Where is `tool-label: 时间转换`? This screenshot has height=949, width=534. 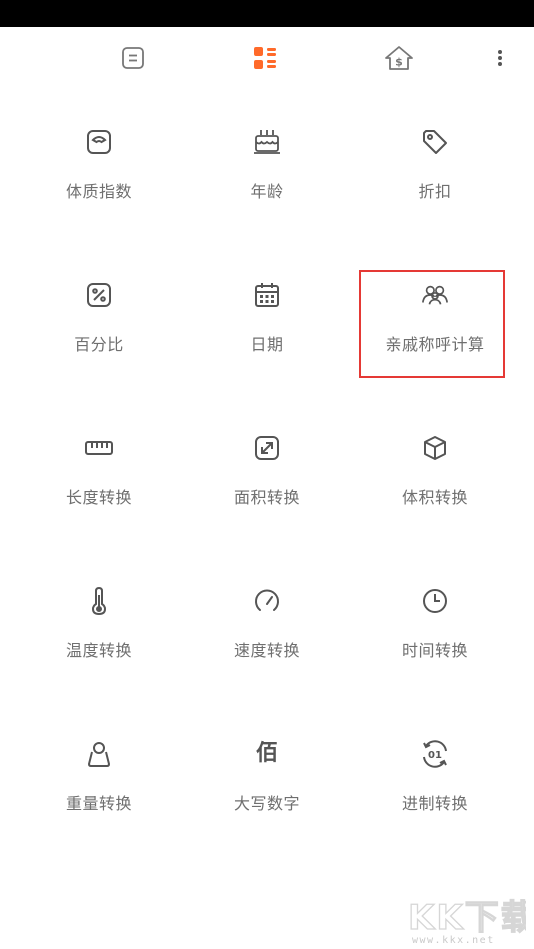 tool-label: 时间转换 is located at coordinates (434, 650).